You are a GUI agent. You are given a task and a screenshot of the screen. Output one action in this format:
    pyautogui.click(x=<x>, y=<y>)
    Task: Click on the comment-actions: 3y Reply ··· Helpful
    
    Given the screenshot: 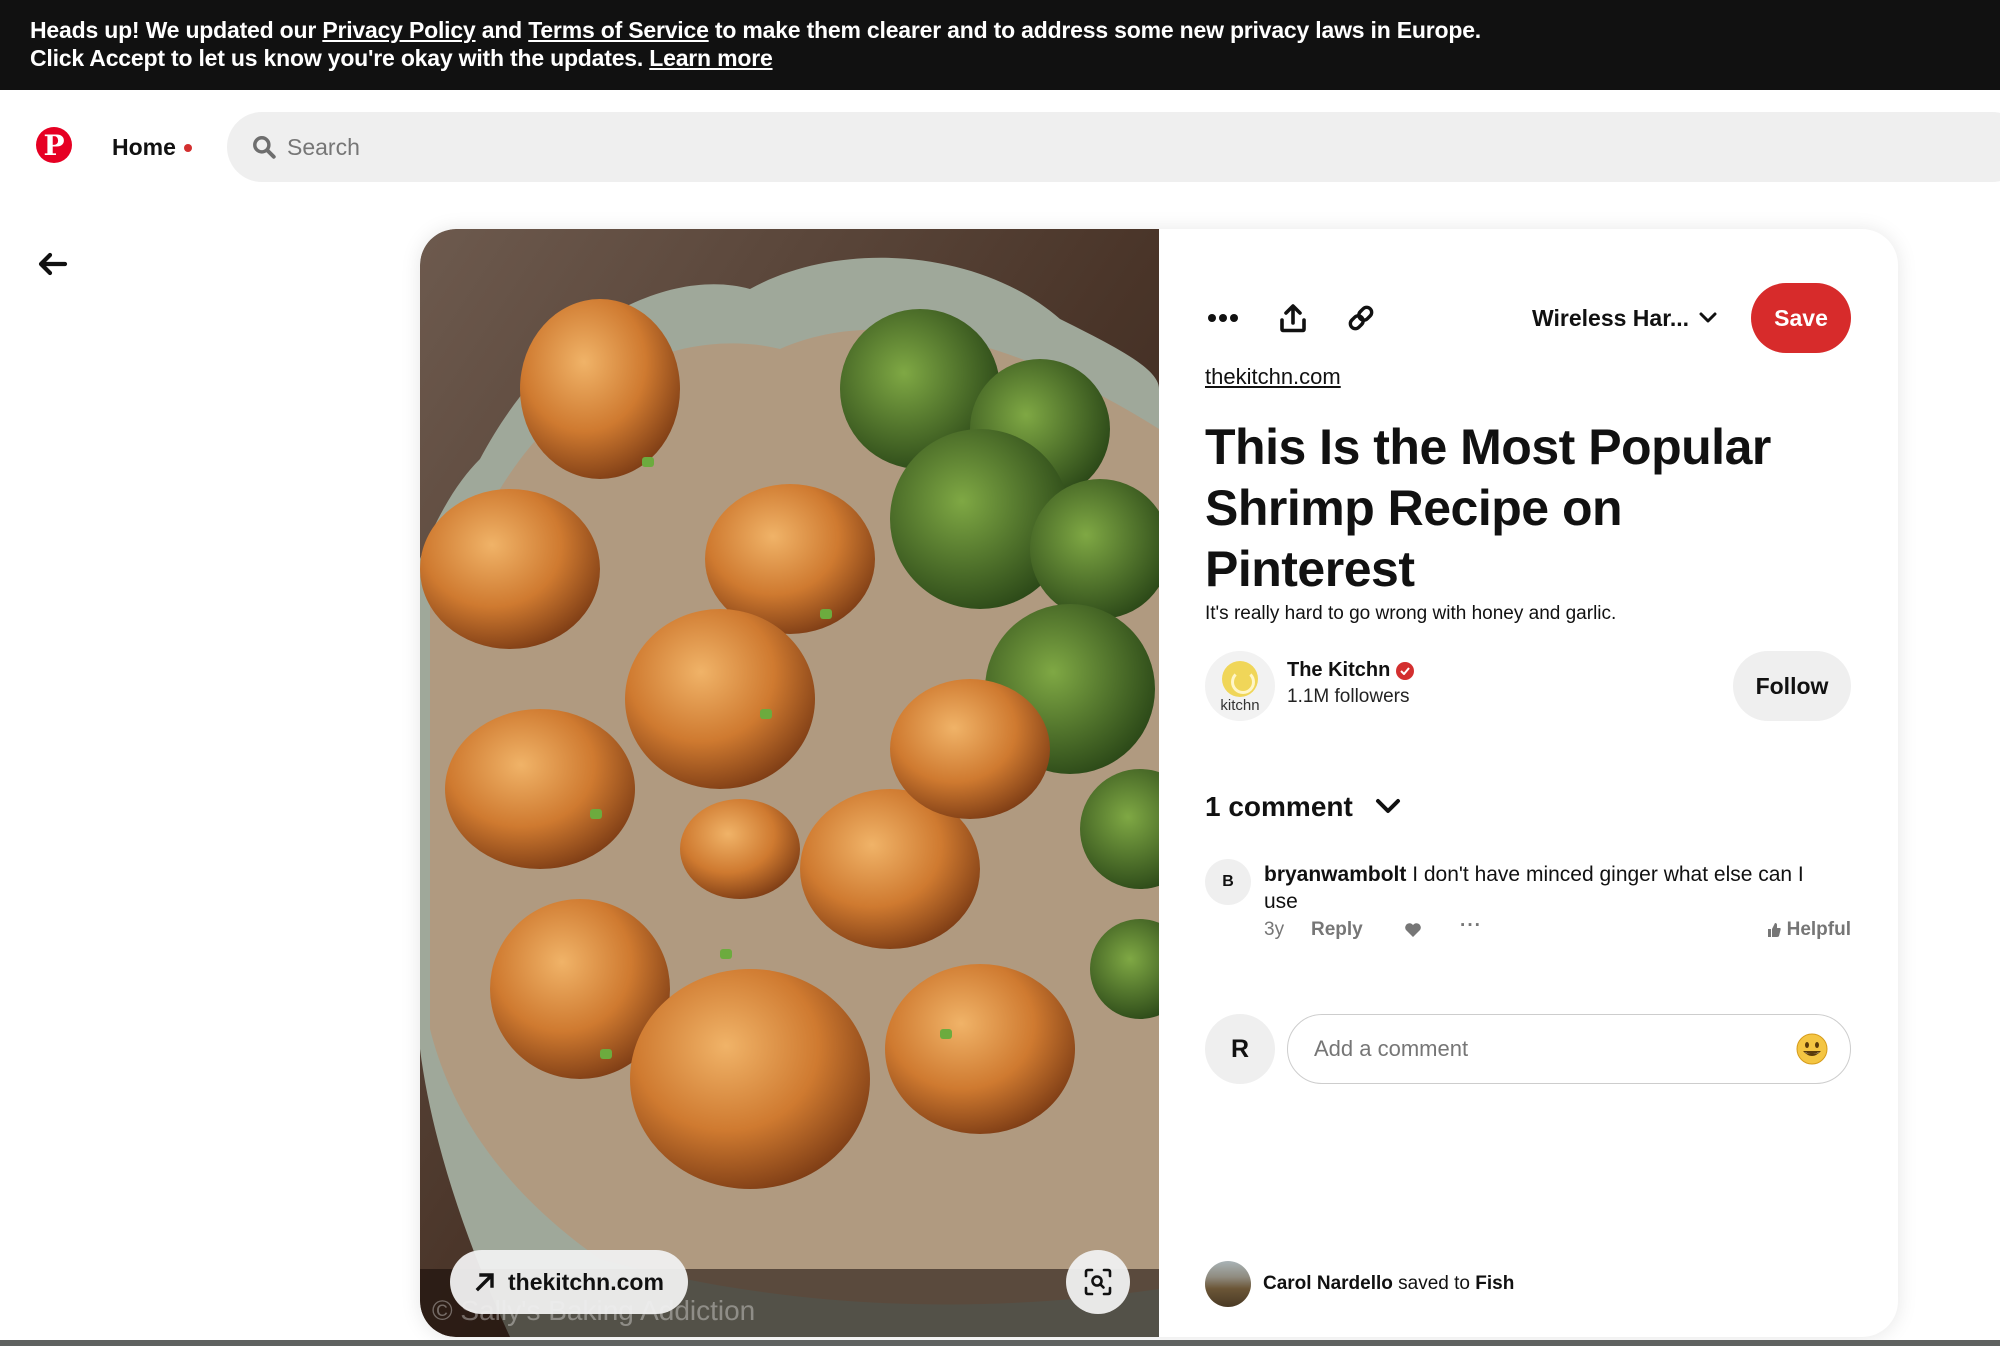 What is the action you would take?
    pyautogui.click(x=1557, y=930)
    